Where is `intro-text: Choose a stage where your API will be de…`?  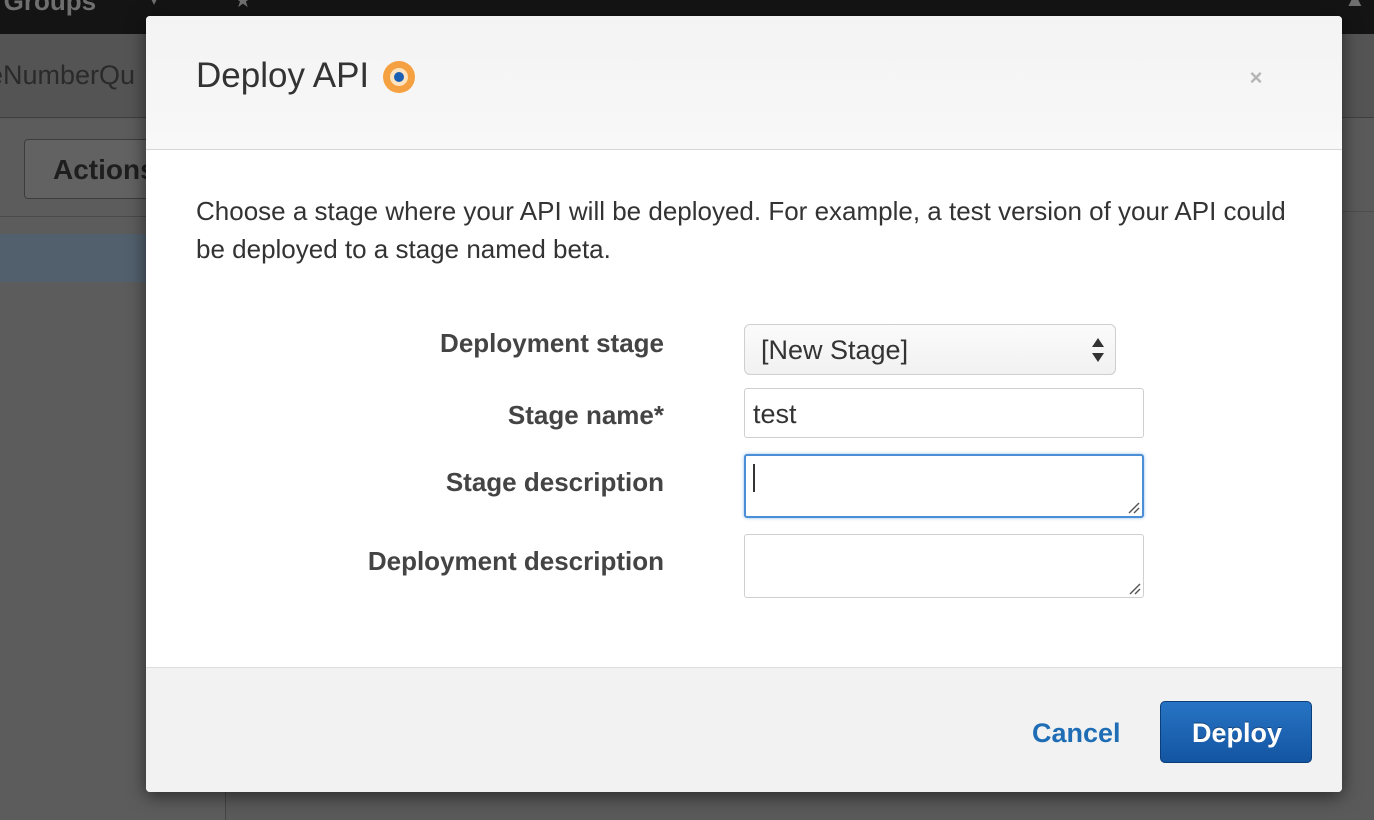
intro-text: Choose a stage where your API will be de… is located at coordinates (741, 230).